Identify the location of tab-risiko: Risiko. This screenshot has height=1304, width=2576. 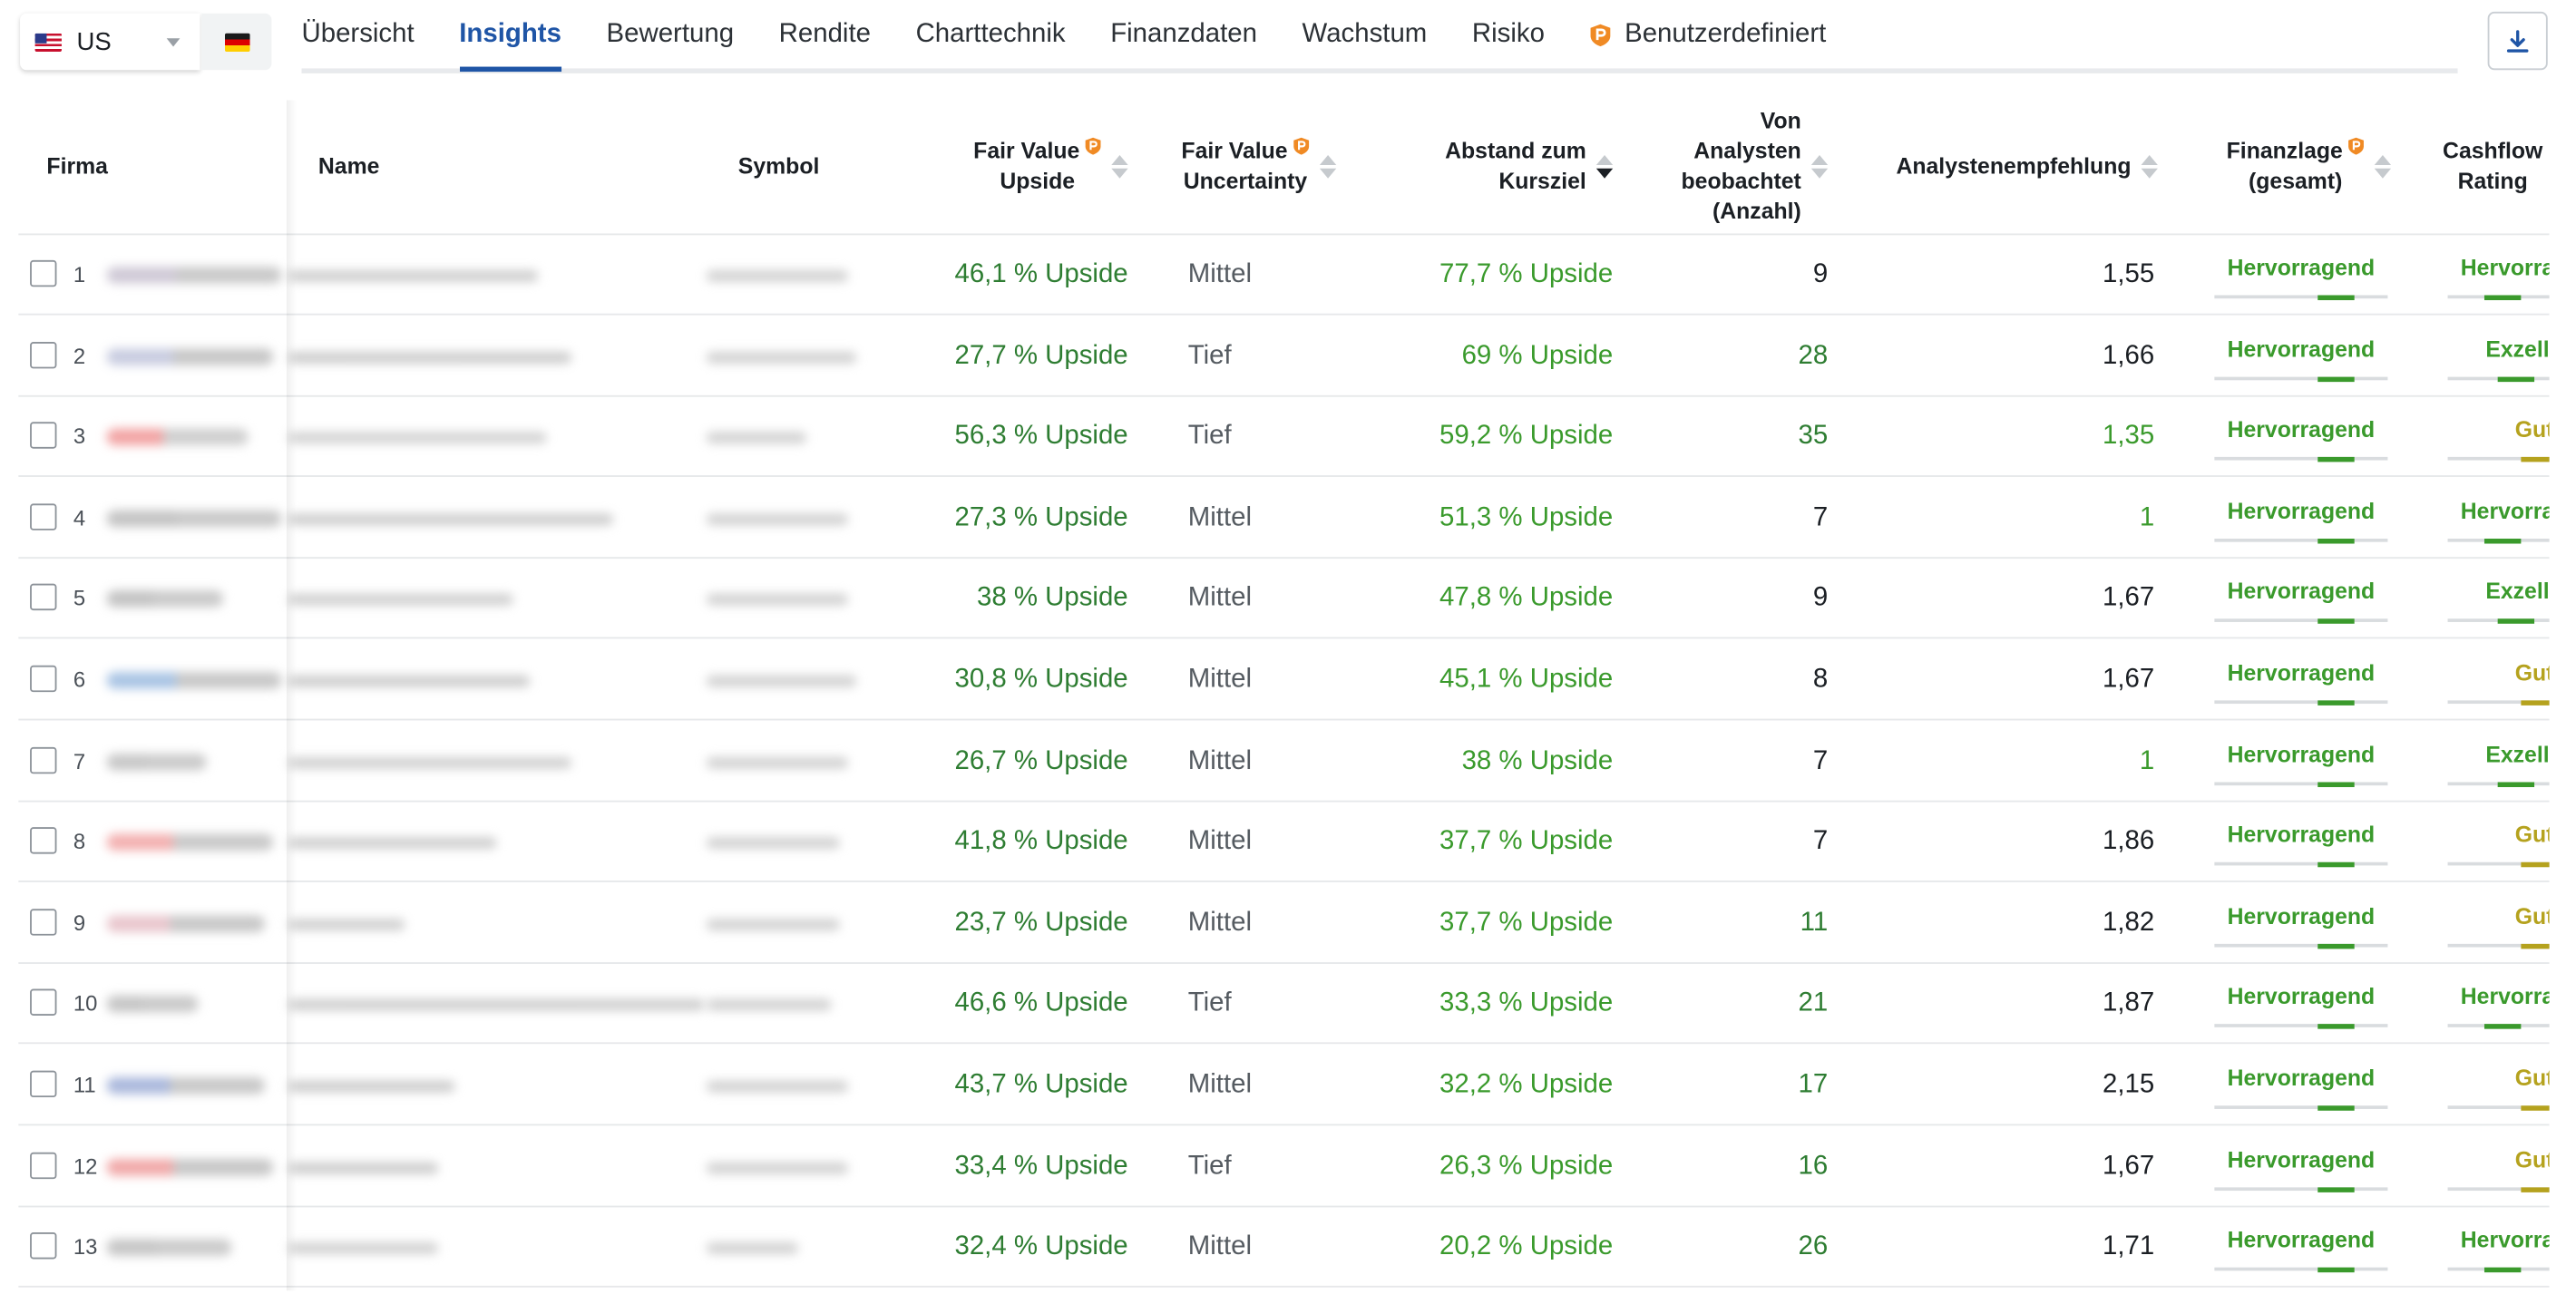
(1508, 35).